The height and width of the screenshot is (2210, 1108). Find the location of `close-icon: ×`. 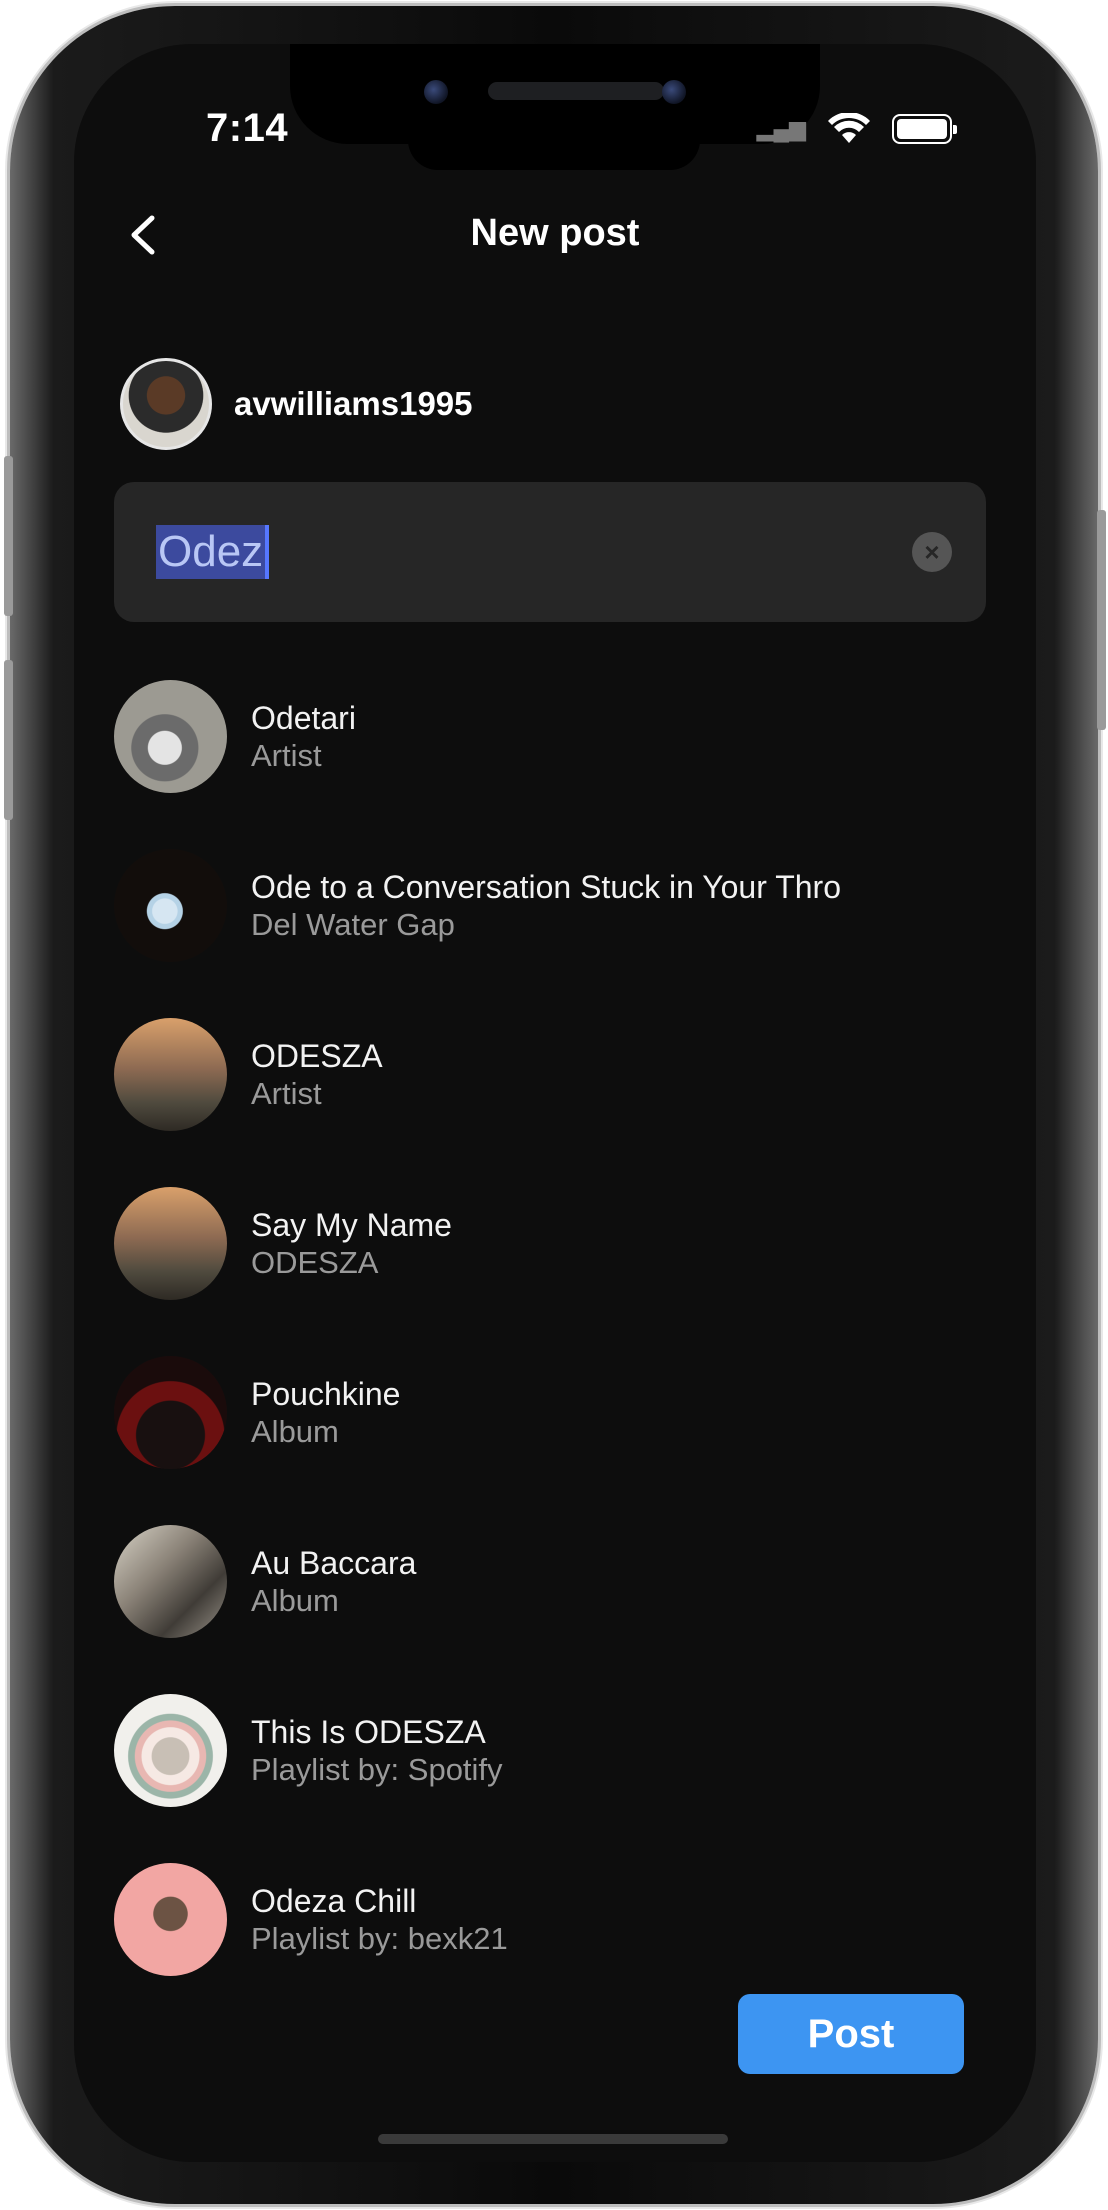

close-icon: × is located at coordinates (932, 551).